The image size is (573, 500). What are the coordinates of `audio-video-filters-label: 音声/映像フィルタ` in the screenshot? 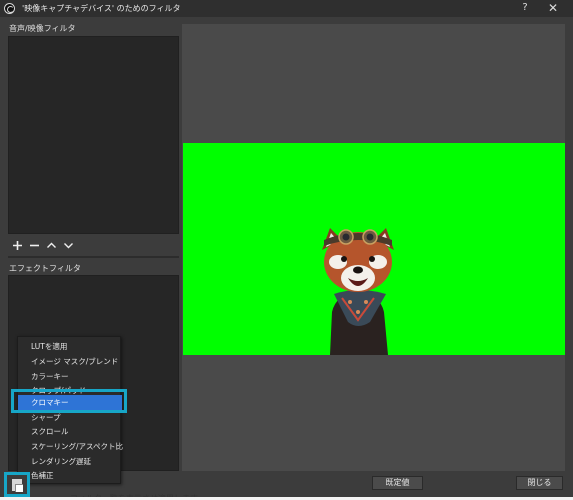 It's located at (42, 28).